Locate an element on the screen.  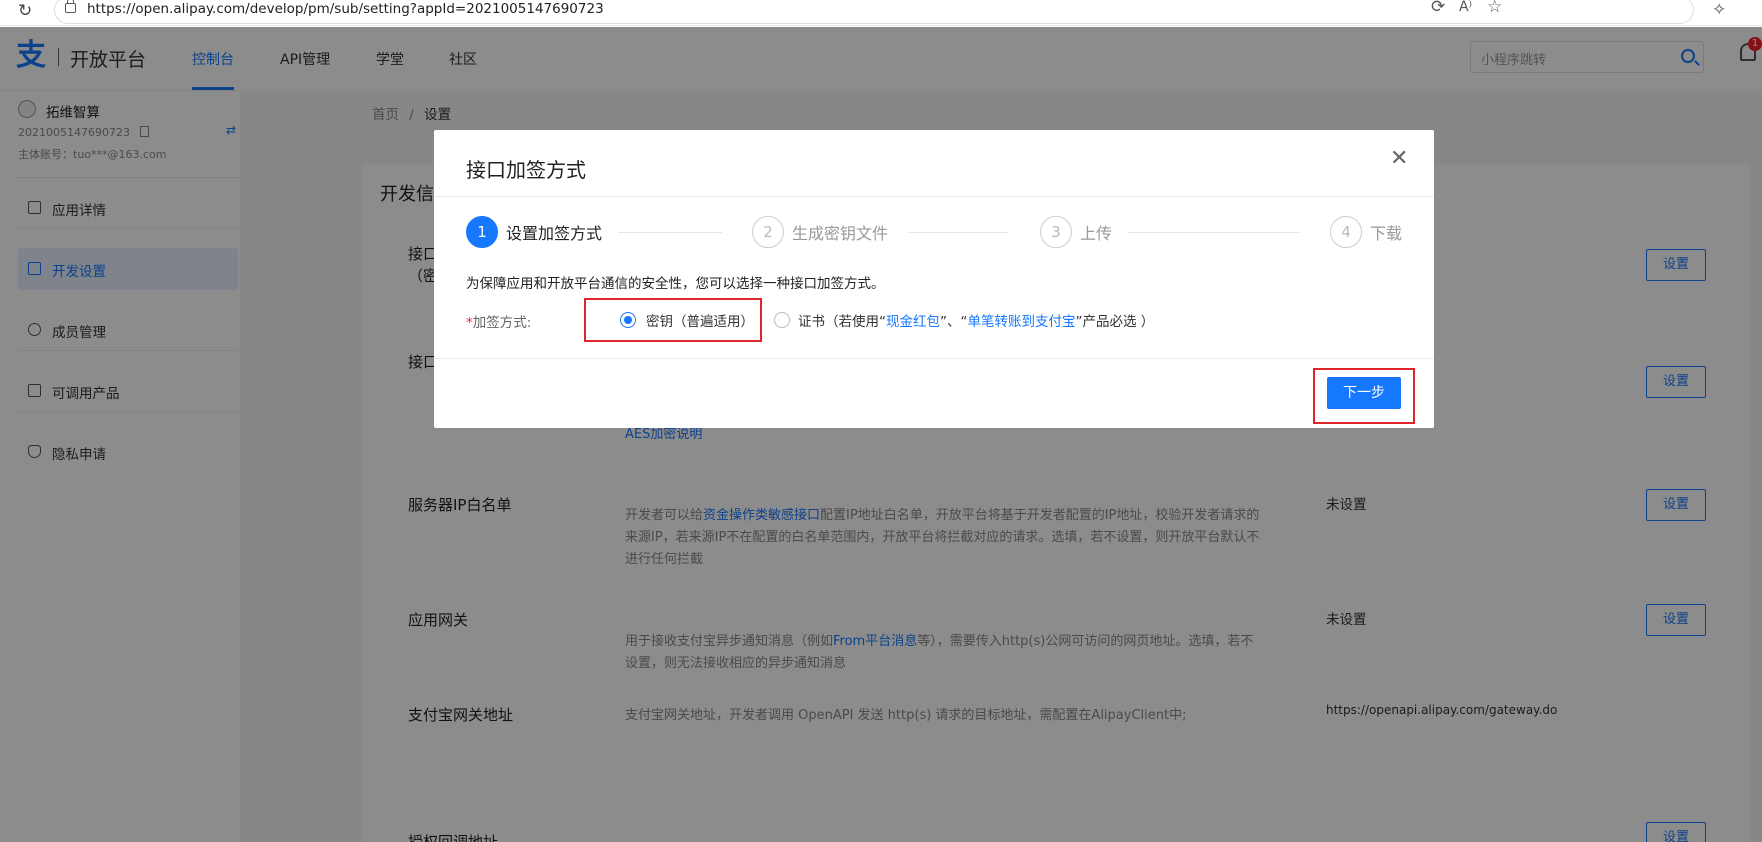
cert-text: ”产品必选 ） is located at coordinates (1115, 322).